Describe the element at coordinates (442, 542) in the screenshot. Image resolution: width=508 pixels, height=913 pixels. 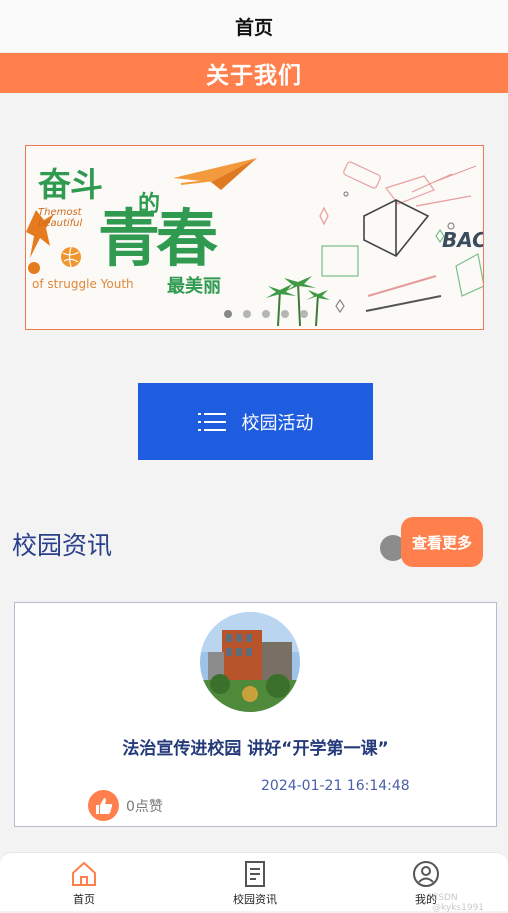
I see `view-more-button: 查看更多` at that location.